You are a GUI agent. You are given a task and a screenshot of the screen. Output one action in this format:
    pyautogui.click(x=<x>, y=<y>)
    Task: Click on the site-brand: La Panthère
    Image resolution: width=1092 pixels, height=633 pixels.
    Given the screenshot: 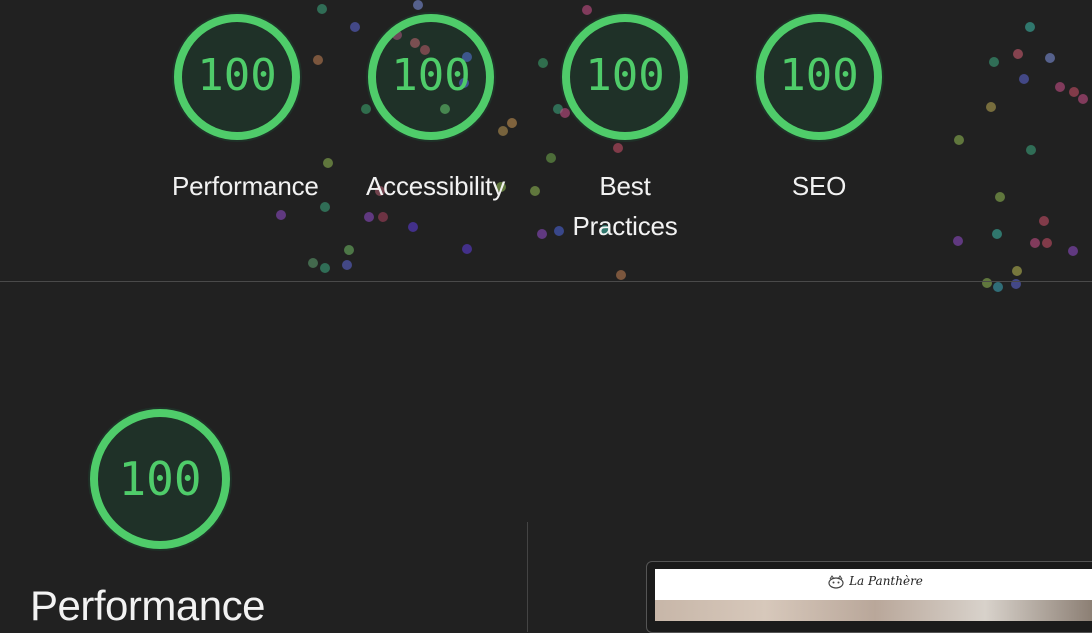 What is the action you would take?
    pyautogui.click(x=873, y=581)
    